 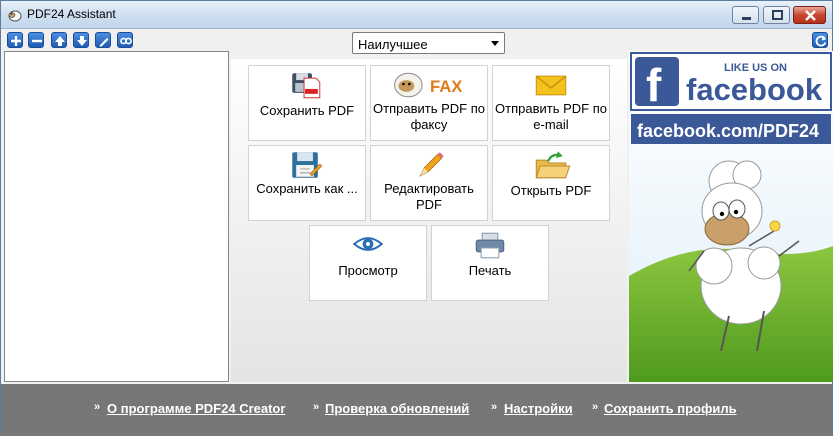 I want to click on maximize-button, so click(x=776, y=15).